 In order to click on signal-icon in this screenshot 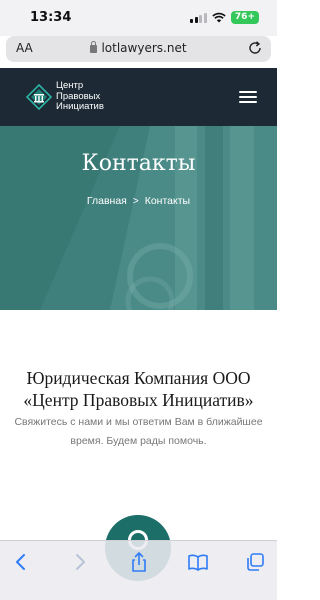, I will do `click(198, 17)`.